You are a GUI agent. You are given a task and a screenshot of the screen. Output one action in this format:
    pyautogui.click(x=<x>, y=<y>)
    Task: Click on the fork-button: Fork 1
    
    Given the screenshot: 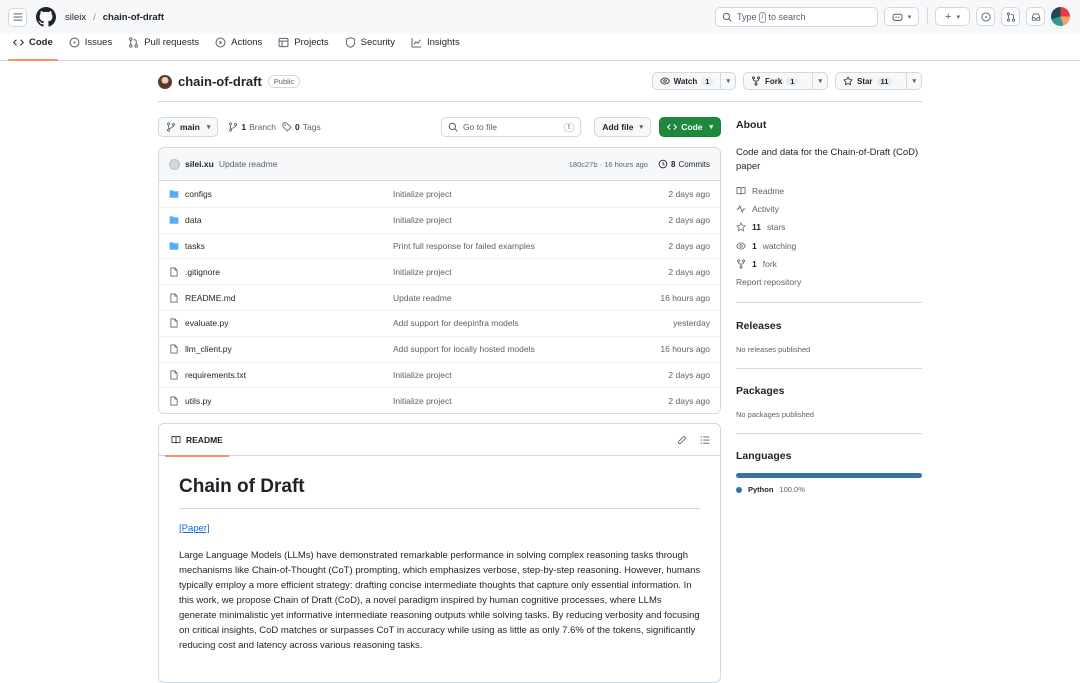 What is the action you would take?
    pyautogui.click(x=779, y=81)
    